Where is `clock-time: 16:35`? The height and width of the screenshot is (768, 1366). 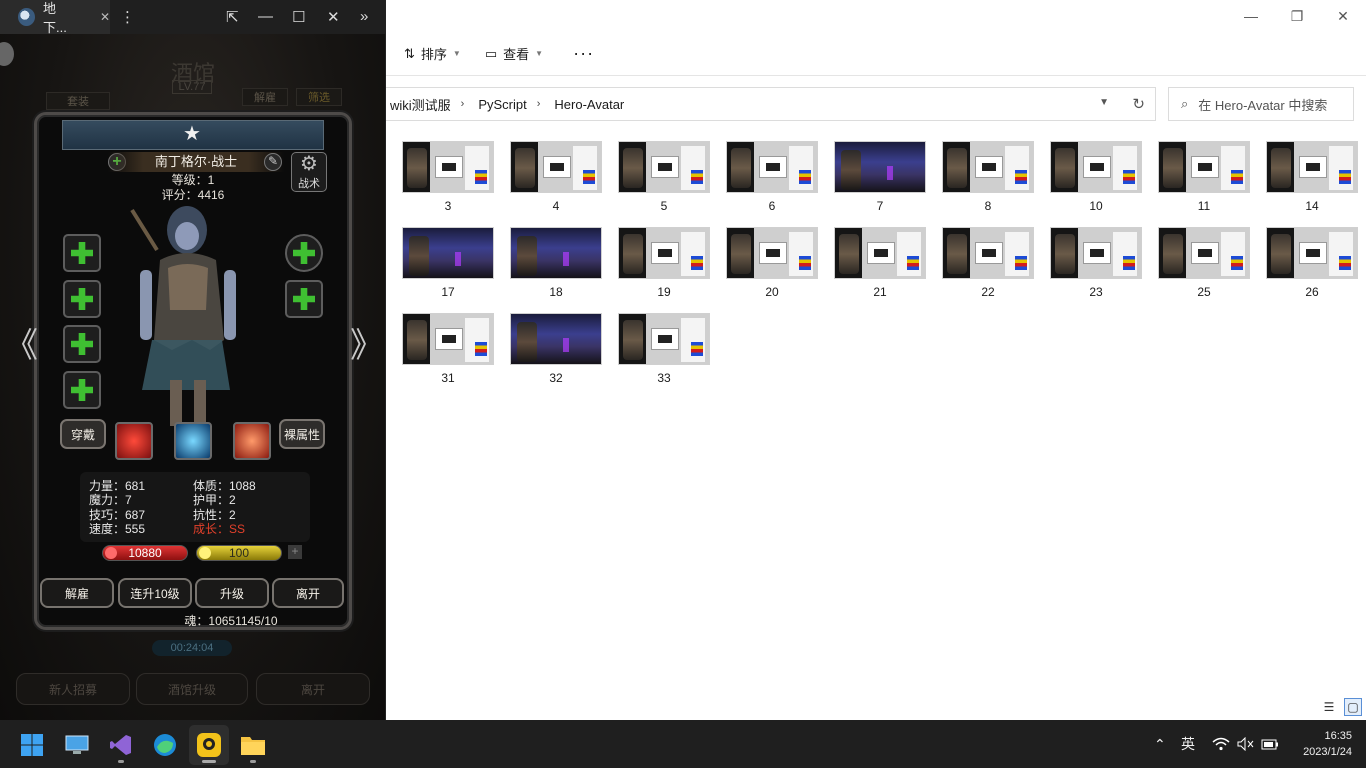
clock-time: 16:35 is located at coordinates (1338, 736).